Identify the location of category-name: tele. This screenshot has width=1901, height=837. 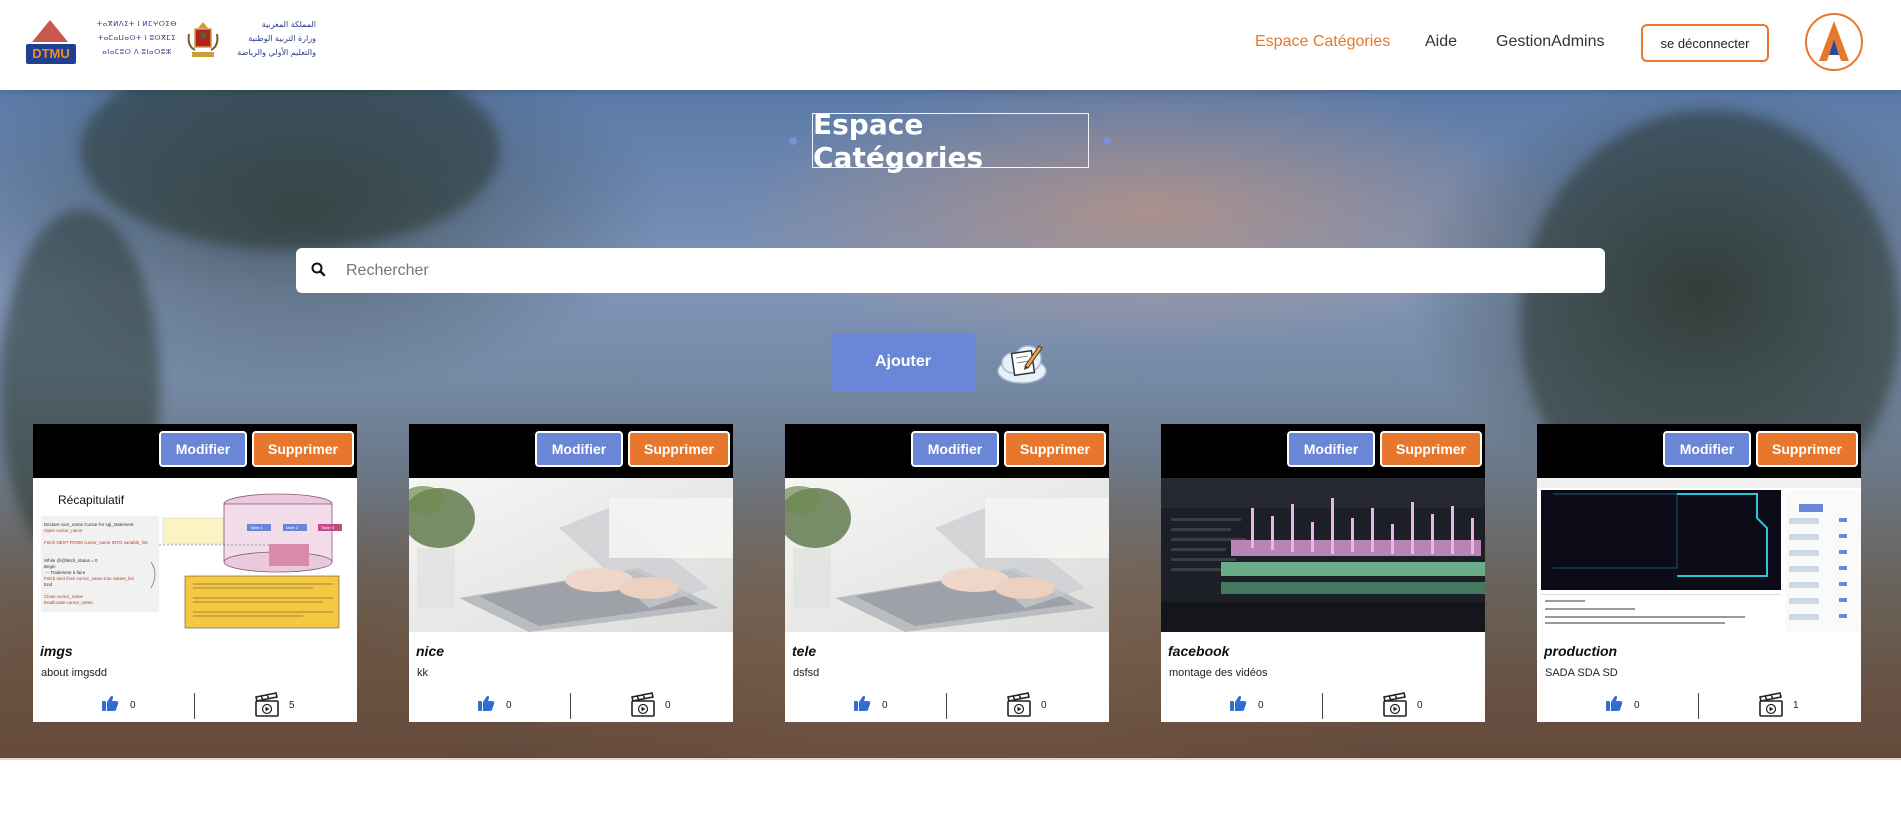
(804, 651).